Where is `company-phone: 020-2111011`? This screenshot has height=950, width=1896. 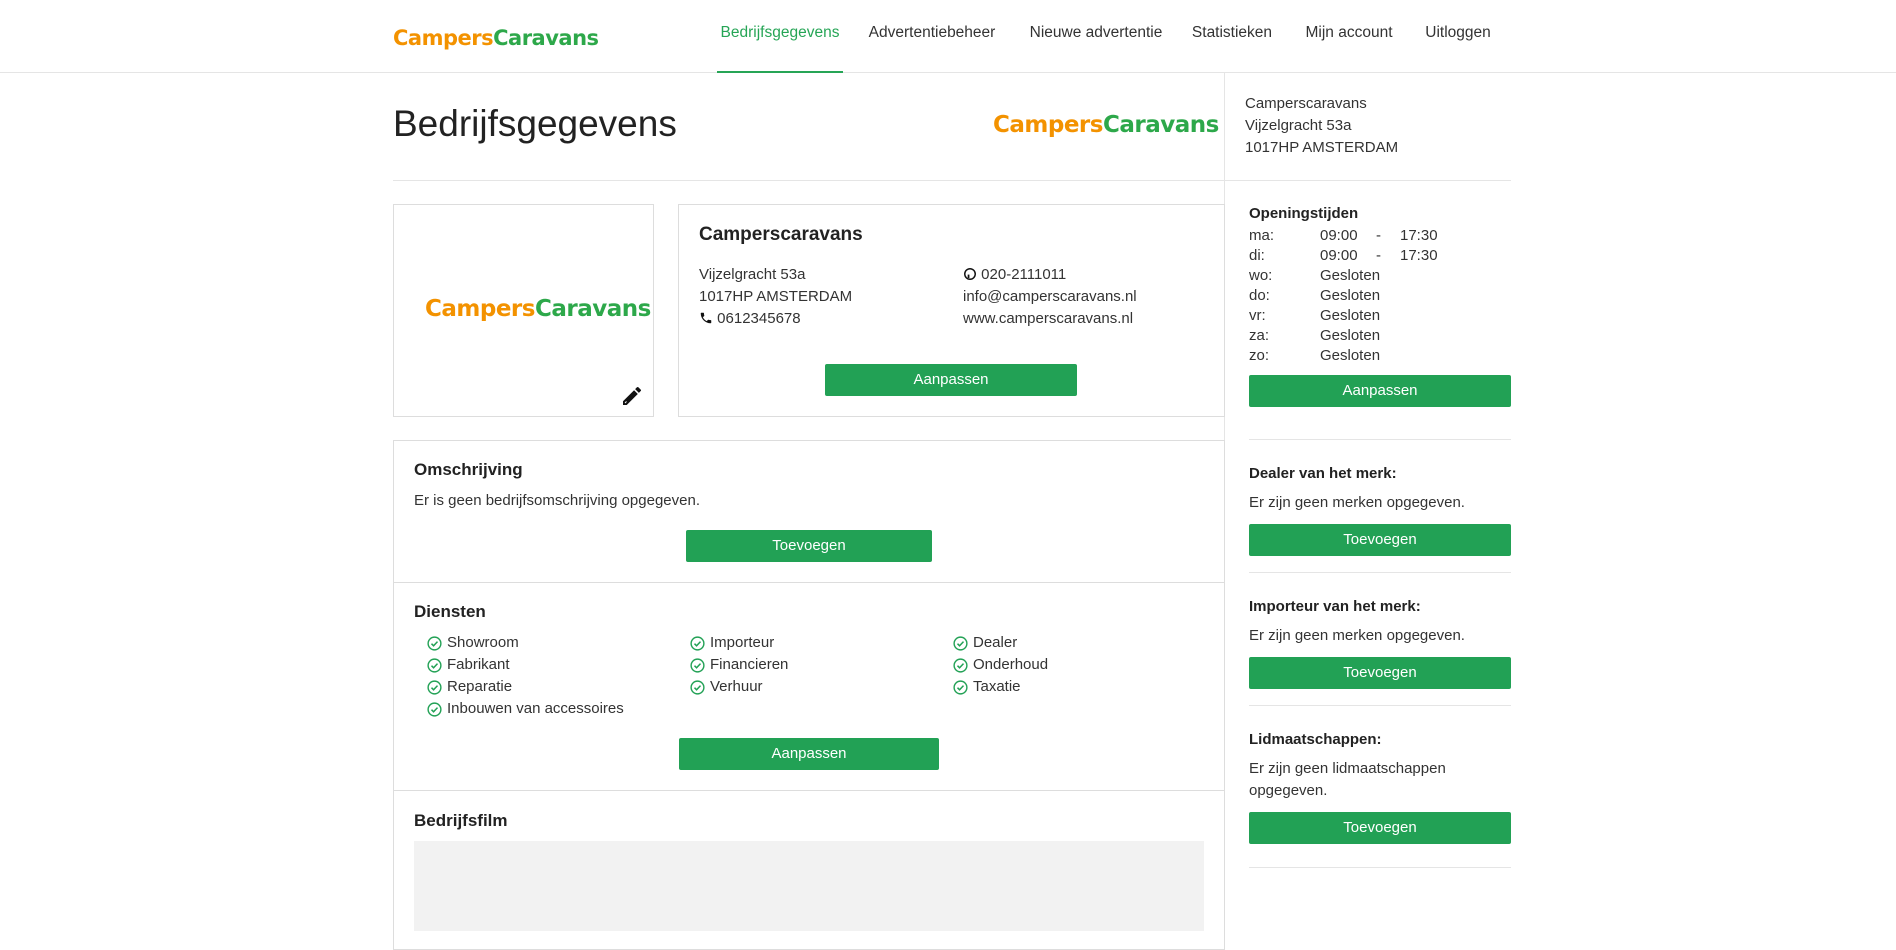
company-phone: 020-2111011 is located at coordinates (1014, 274).